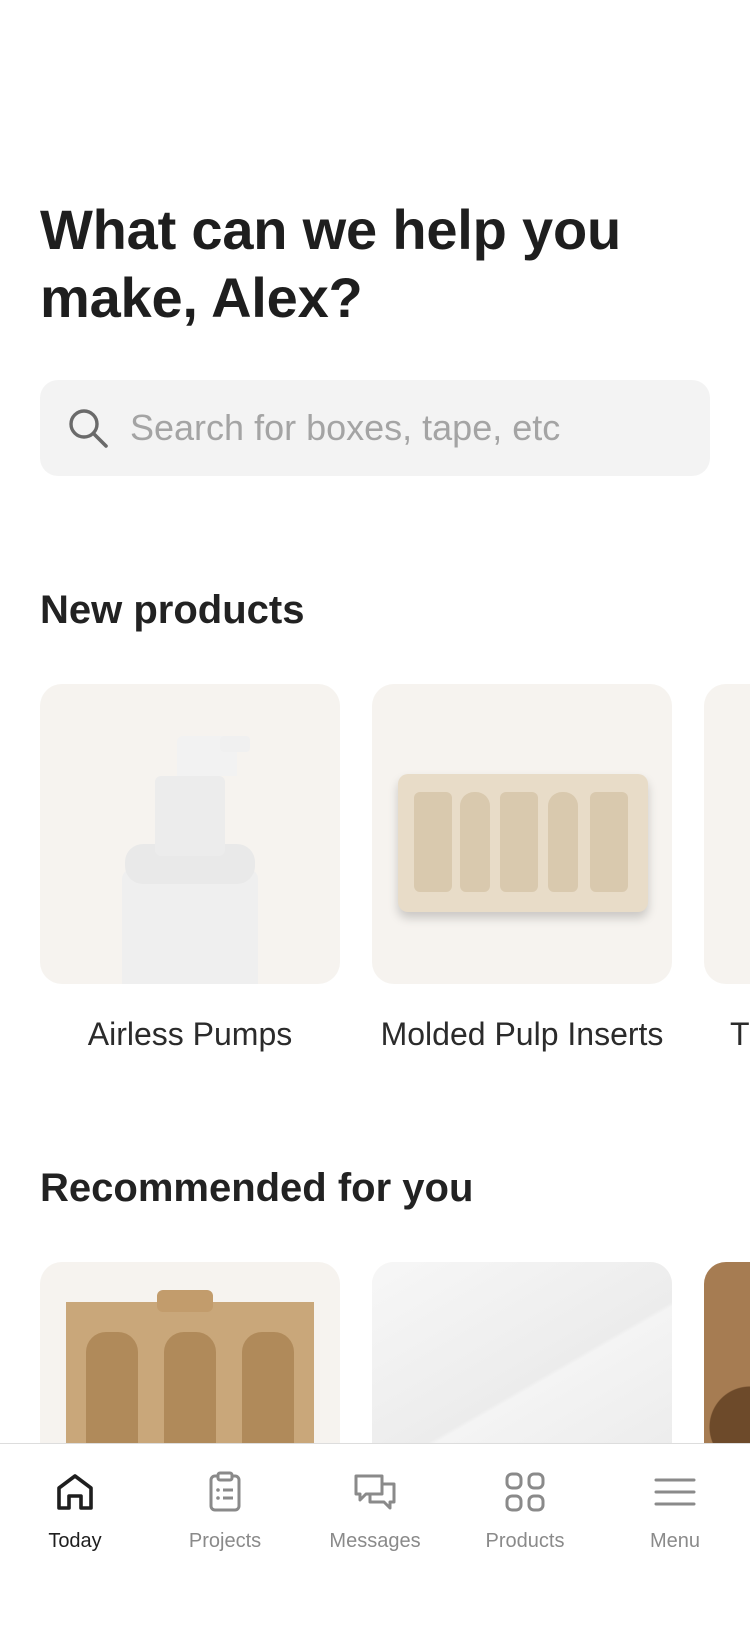 The image size is (750, 1625). I want to click on airless-pump-image, so click(190, 834).